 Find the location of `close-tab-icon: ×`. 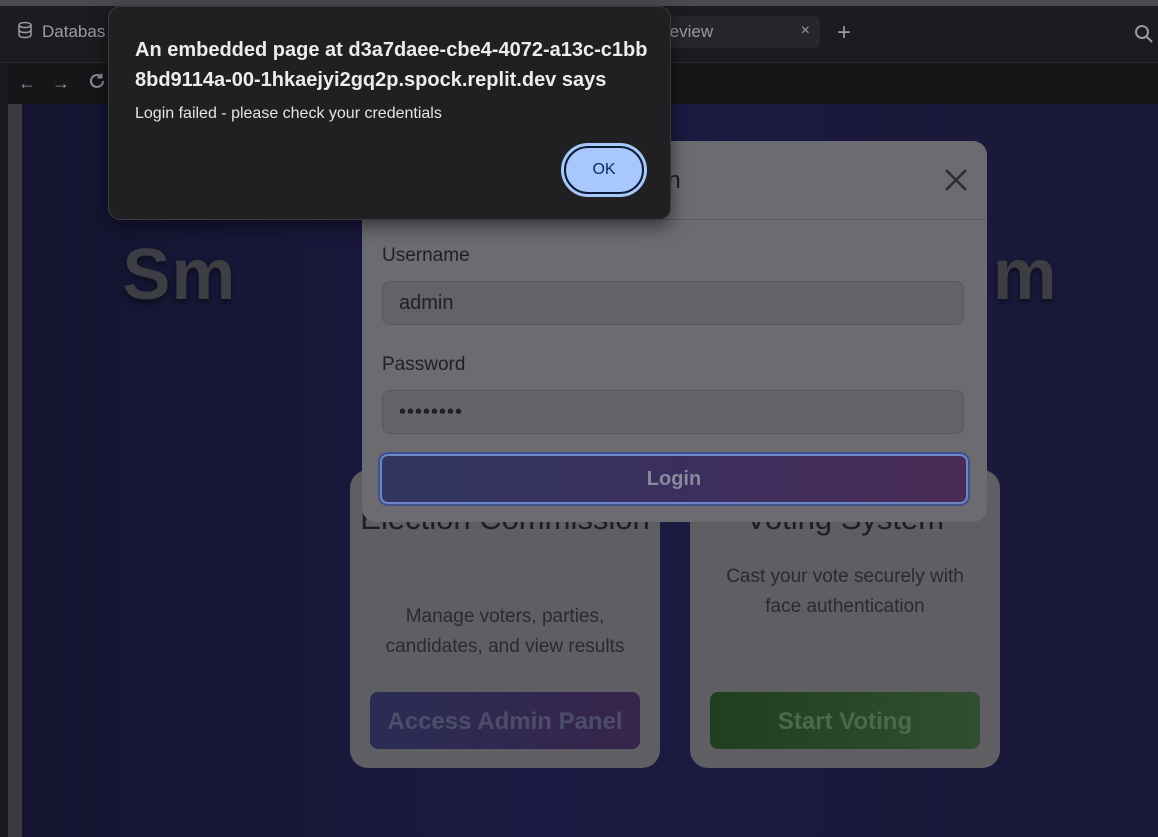

close-tab-icon: × is located at coordinates (805, 31).